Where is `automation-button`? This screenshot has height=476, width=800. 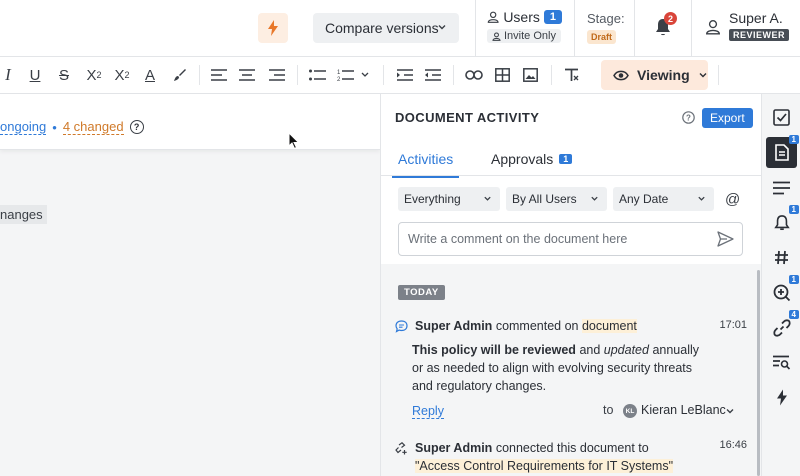 automation-button is located at coordinates (273, 28).